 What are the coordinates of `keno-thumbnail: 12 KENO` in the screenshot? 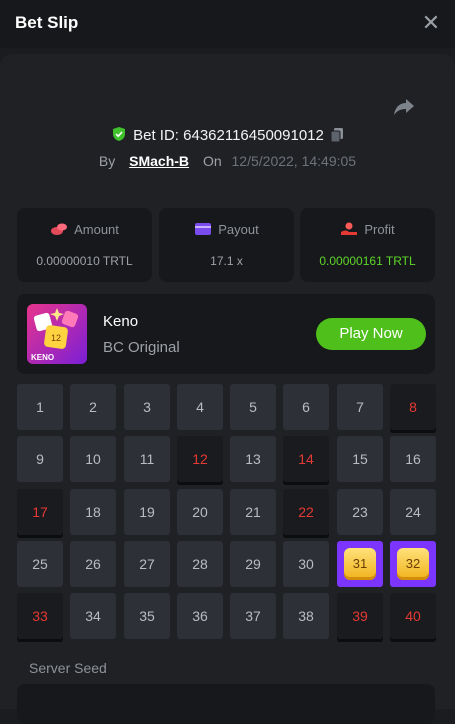 It's located at (57, 334).